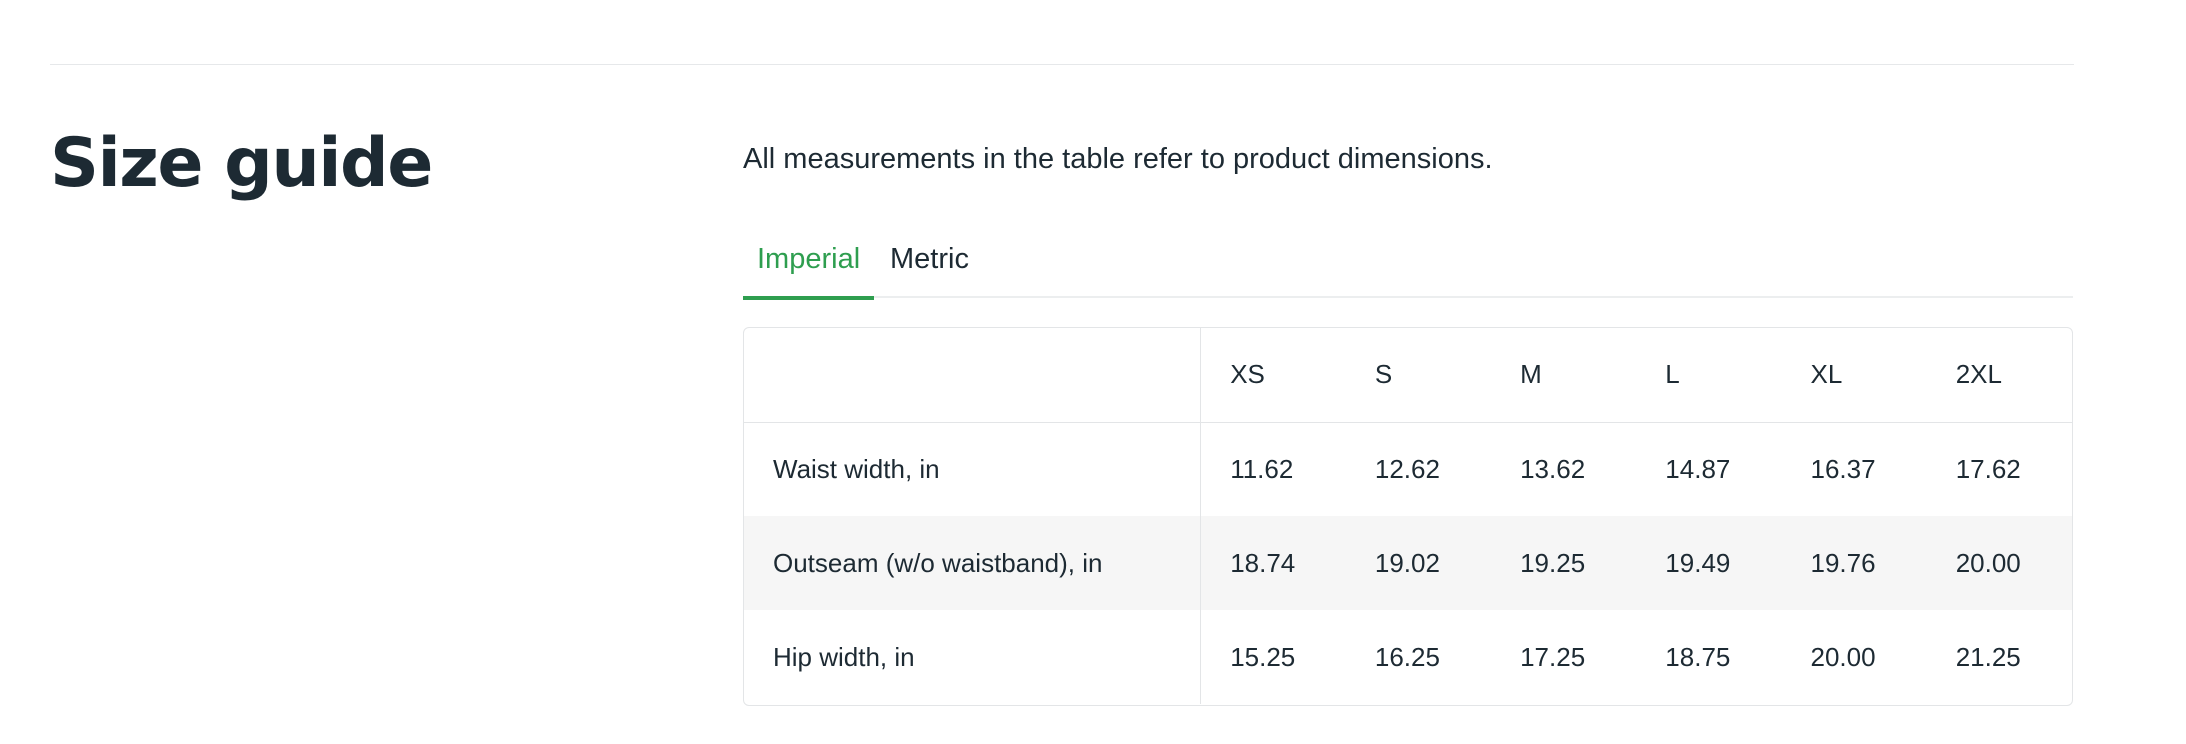  Describe the element at coordinates (1854, 375) in the screenshot. I see `header-size-xl: XL` at that location.